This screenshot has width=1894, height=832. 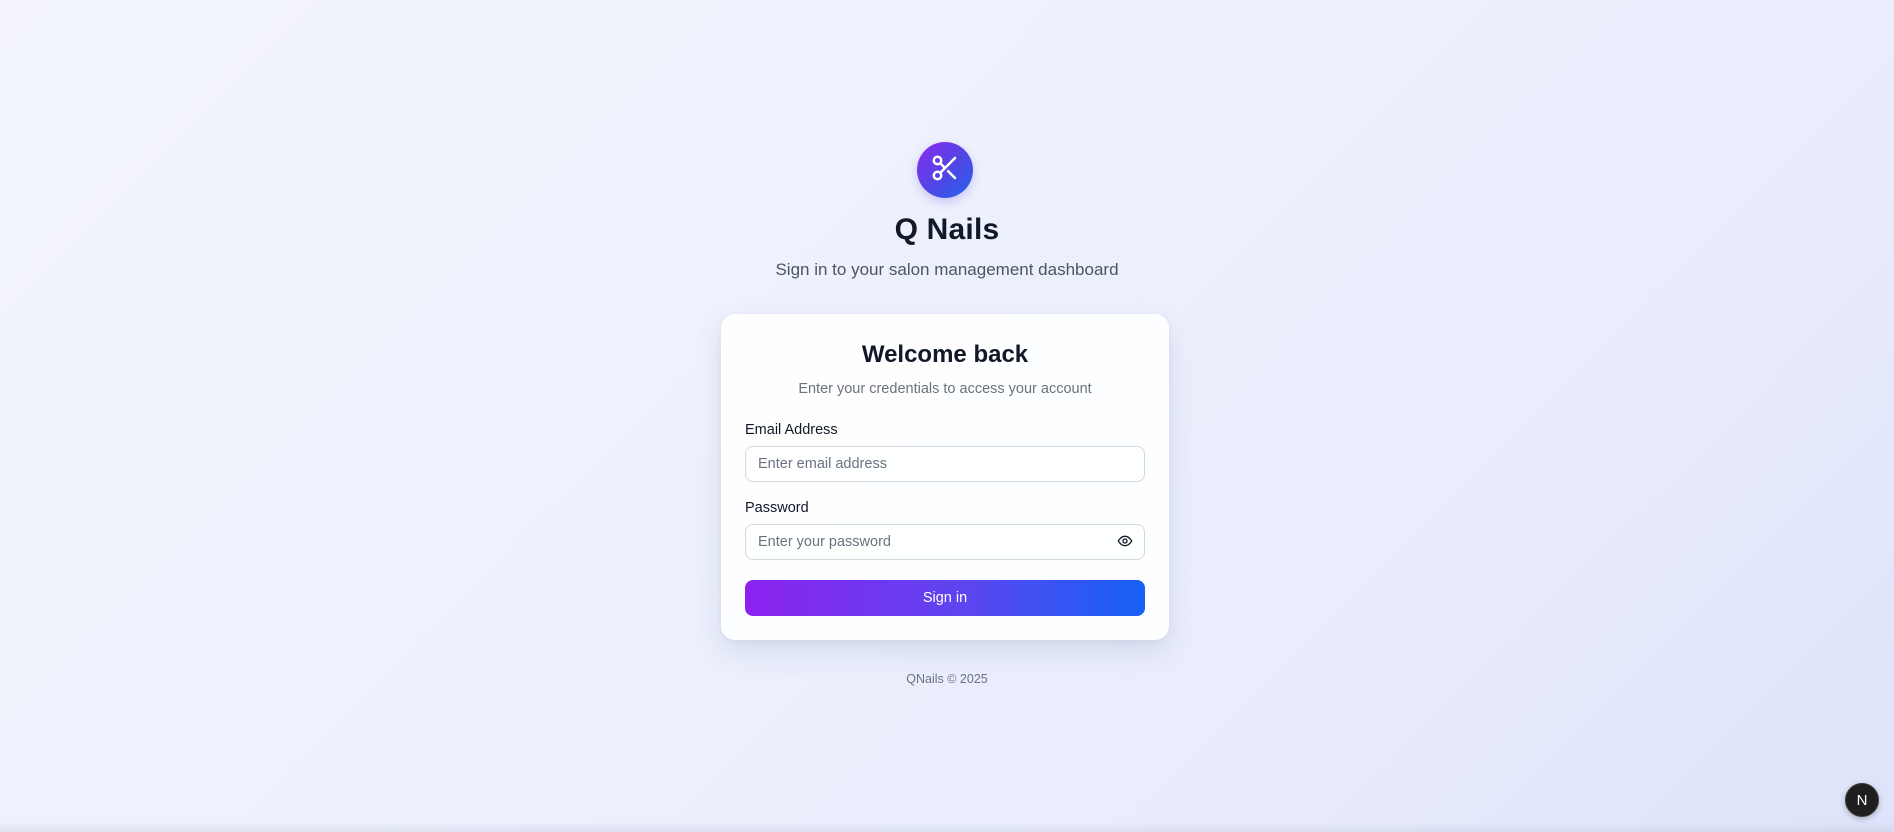 I want to click on toggle-password-visibility-button, so click(x=1125, y=543).